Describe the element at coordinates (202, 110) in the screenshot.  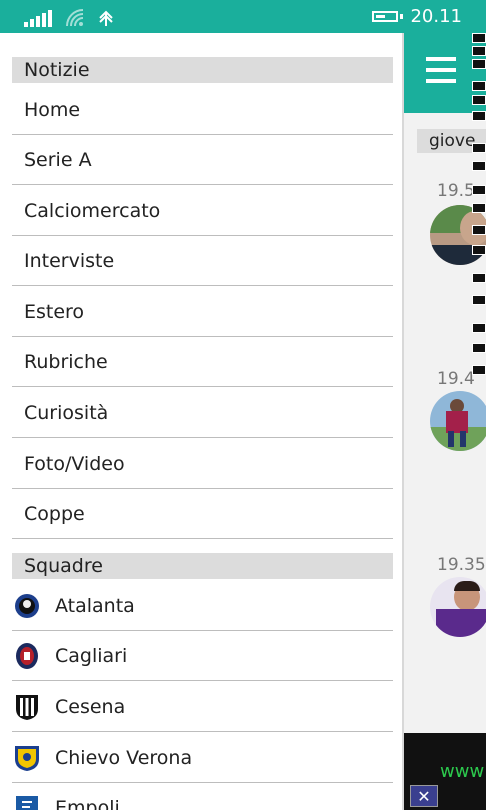
I see `menu-item-home: Home` at that location.